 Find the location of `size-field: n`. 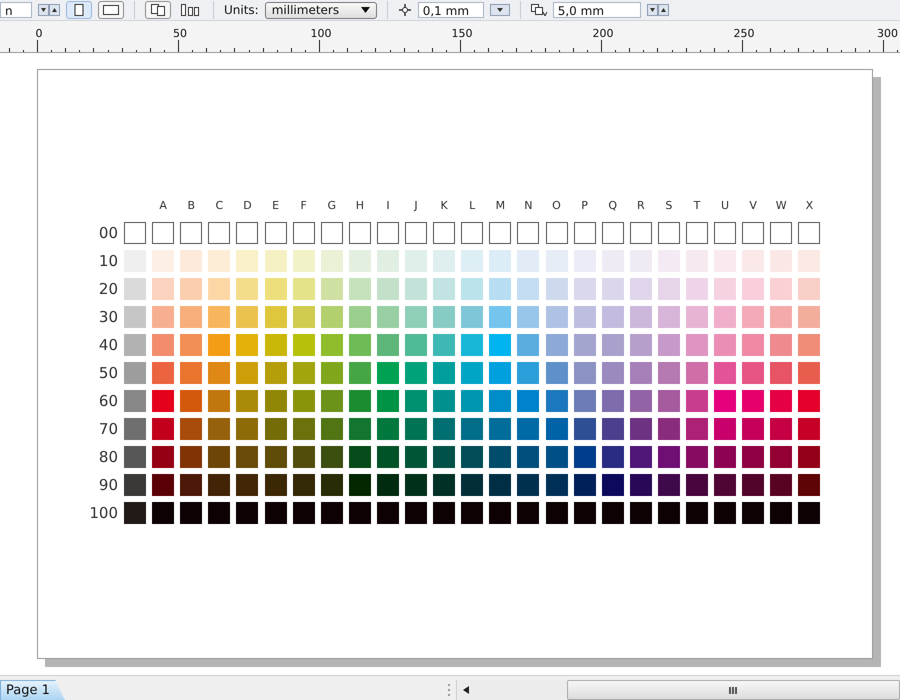

size-field: n is located at coordinates (16, 10).